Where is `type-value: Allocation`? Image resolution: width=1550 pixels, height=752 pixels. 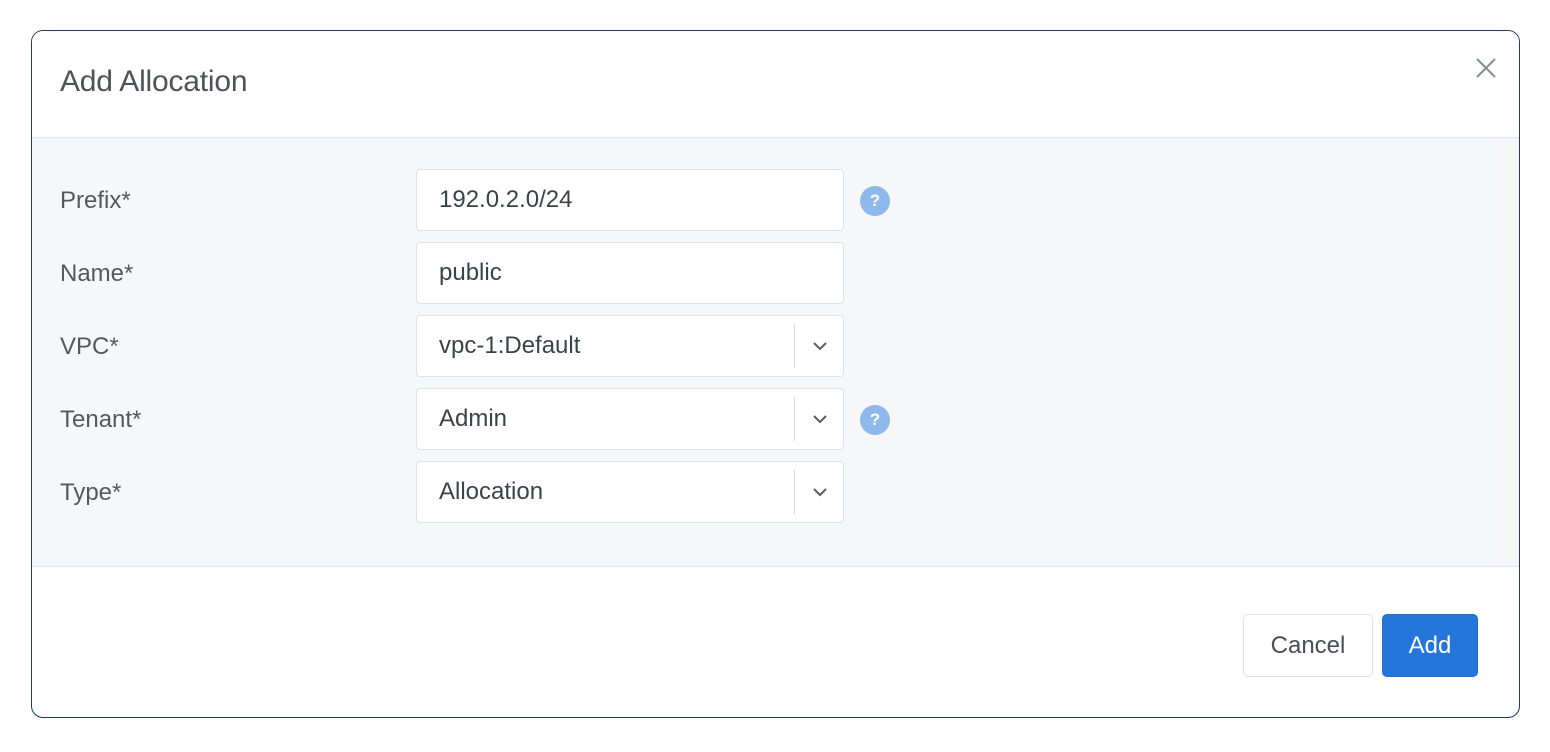
type-value: Allocation is located at coordinates (491, 491).